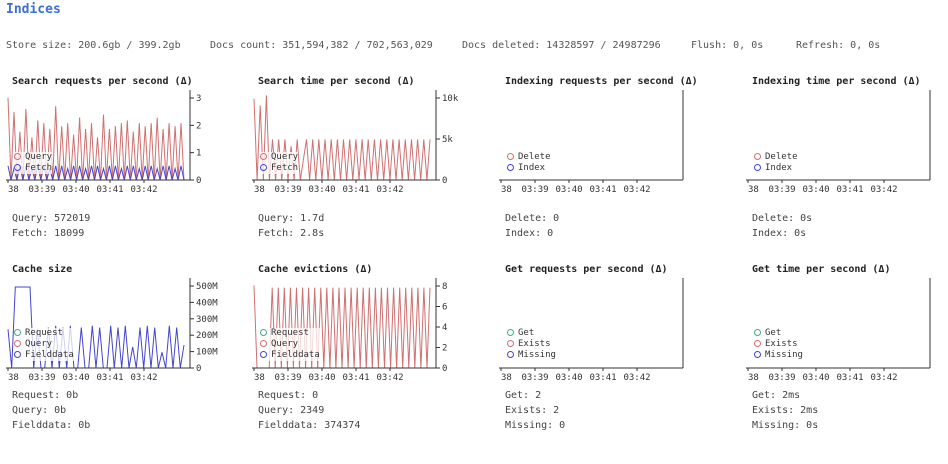  Describe the element at coordinates (207, 303) in the screenshot. I see `y-tick-label: 400M` at that location.